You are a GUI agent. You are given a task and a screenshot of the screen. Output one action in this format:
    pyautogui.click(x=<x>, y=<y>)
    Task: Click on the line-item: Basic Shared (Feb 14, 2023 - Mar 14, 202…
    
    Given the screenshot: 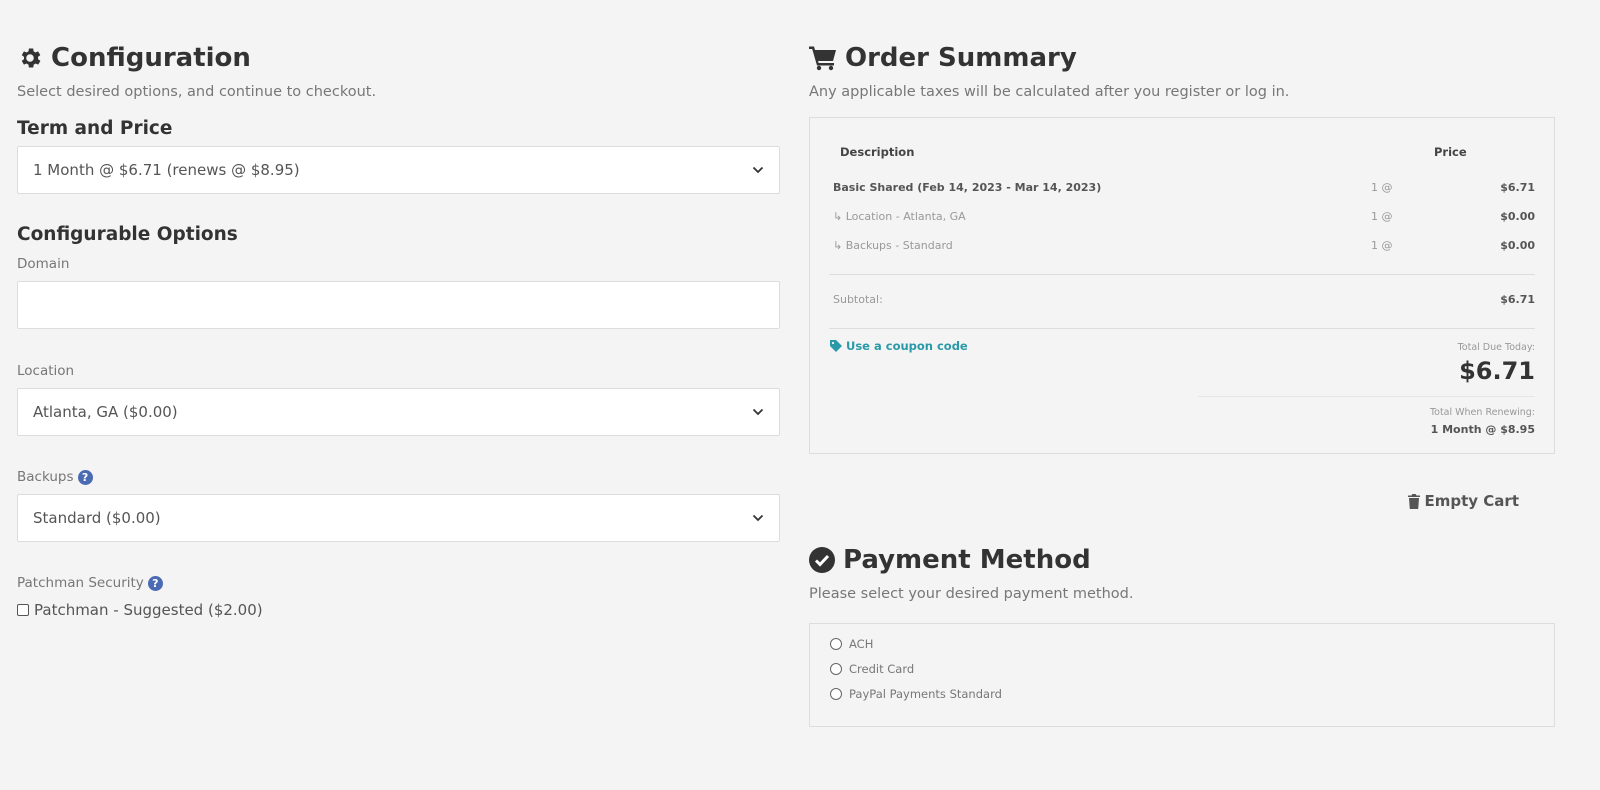 What is the action you would take?
    pyautogui.click(x=1184, y=189)
    